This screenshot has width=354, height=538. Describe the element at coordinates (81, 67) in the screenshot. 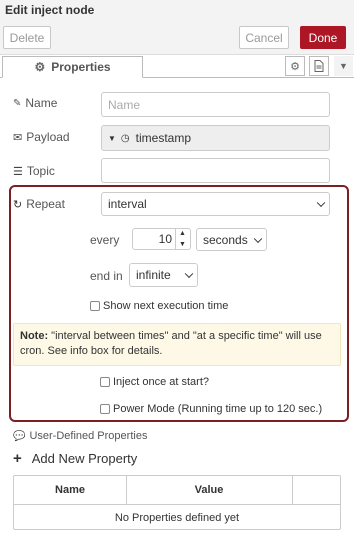

I see `tab-properties-label: Properties` at that location.